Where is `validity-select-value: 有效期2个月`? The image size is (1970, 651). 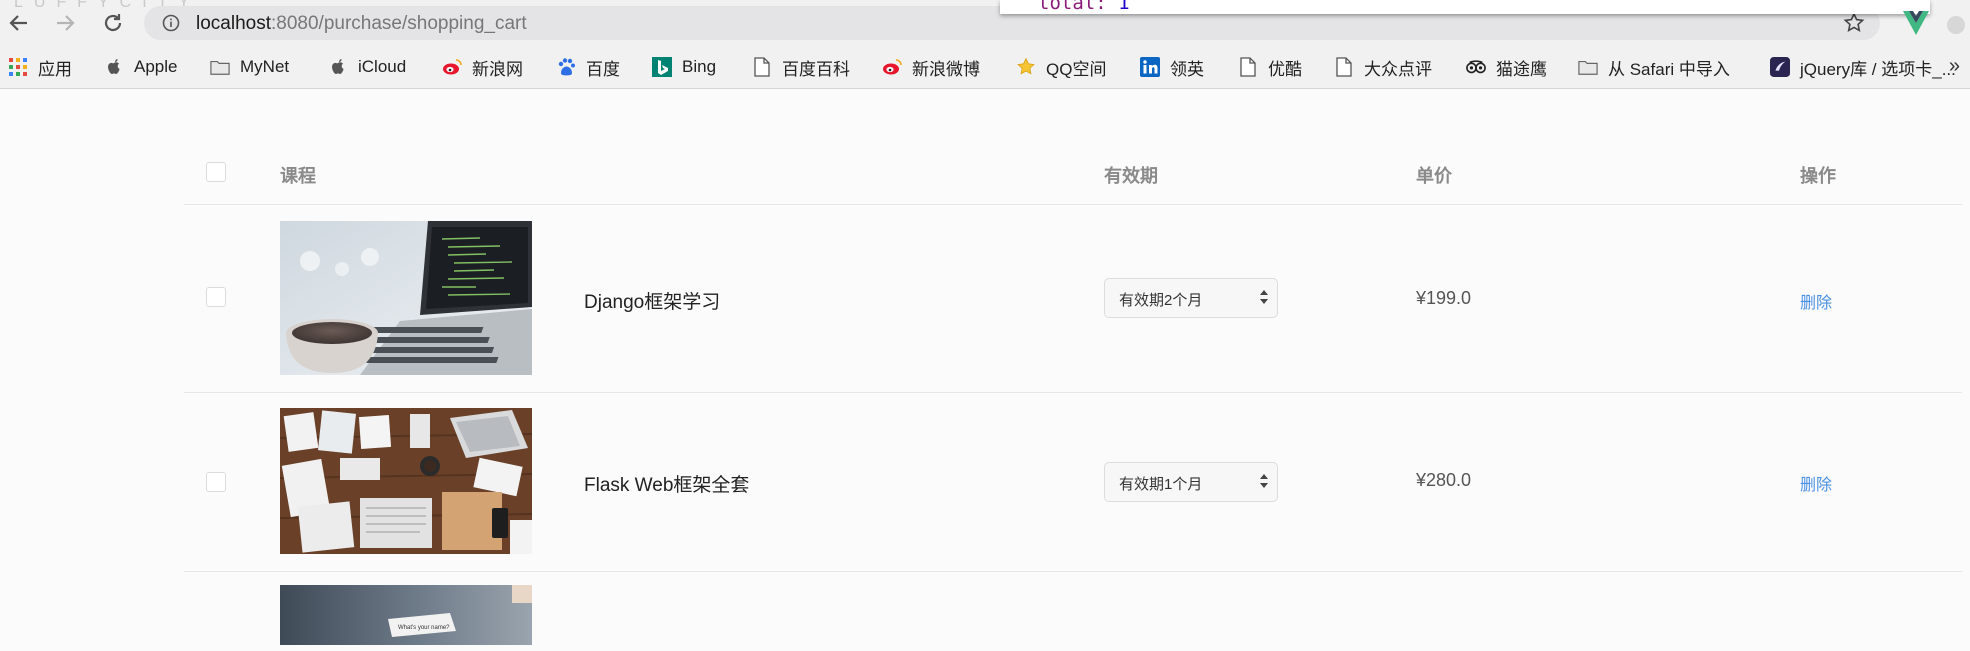
validity-select-value: 有效期2个月 is located at coordinates (1161, 300).